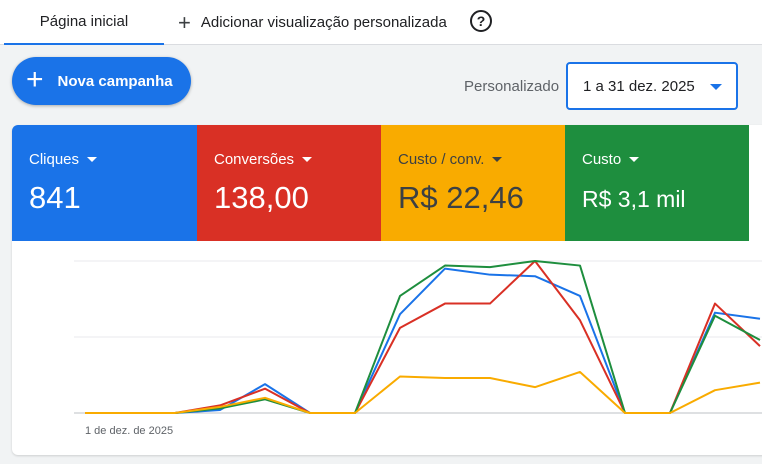 The height and width of the screenshot is (464, 762). I want to click on metric-value: R$ 3,1 mil, so click(634, 199).